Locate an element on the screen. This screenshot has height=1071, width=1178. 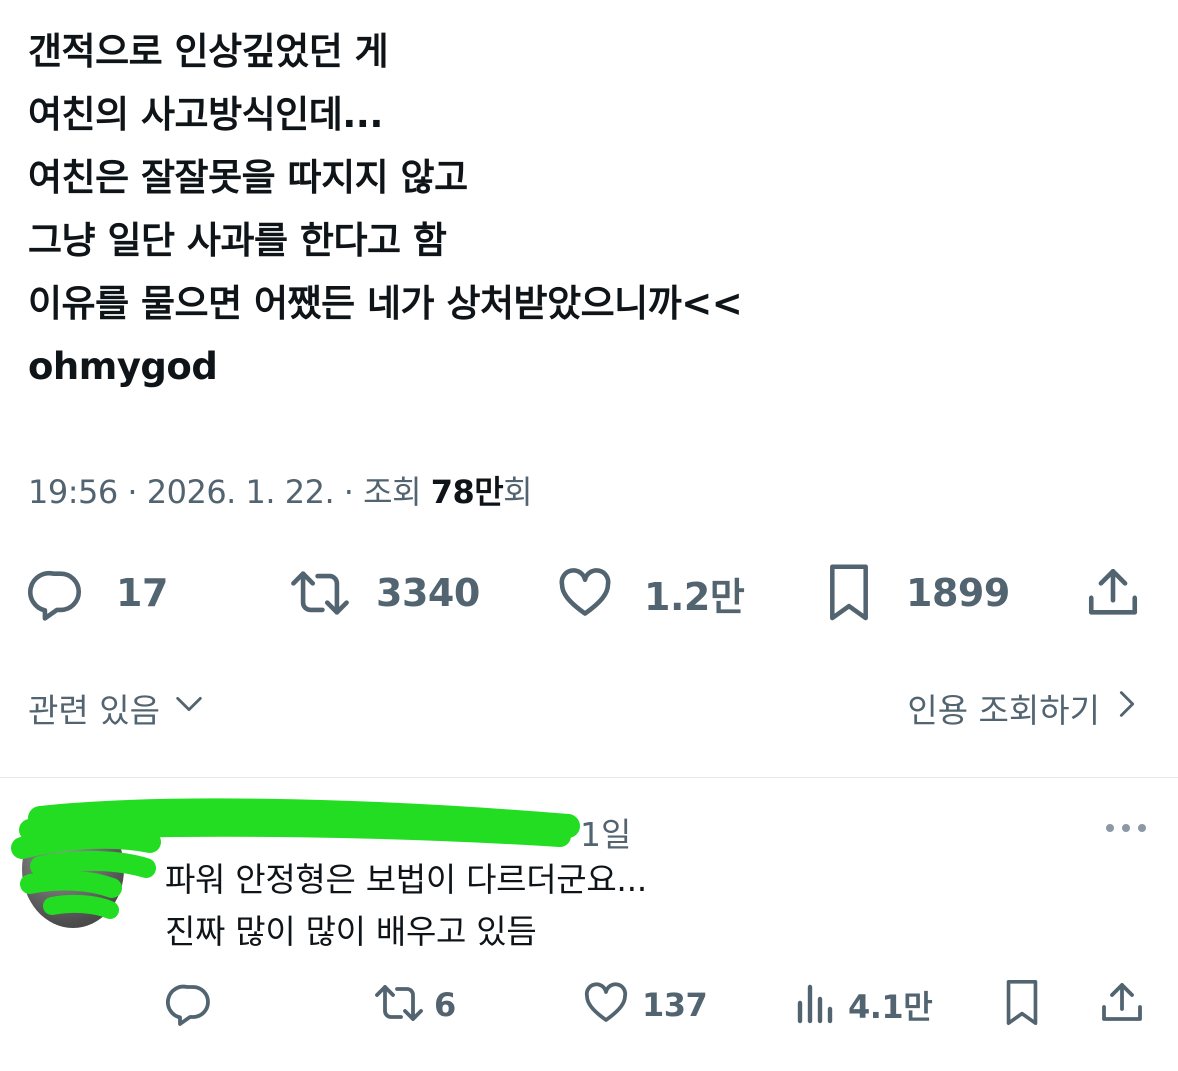
reply-retweet-count: 6 is located at coordinates (445, 1005).